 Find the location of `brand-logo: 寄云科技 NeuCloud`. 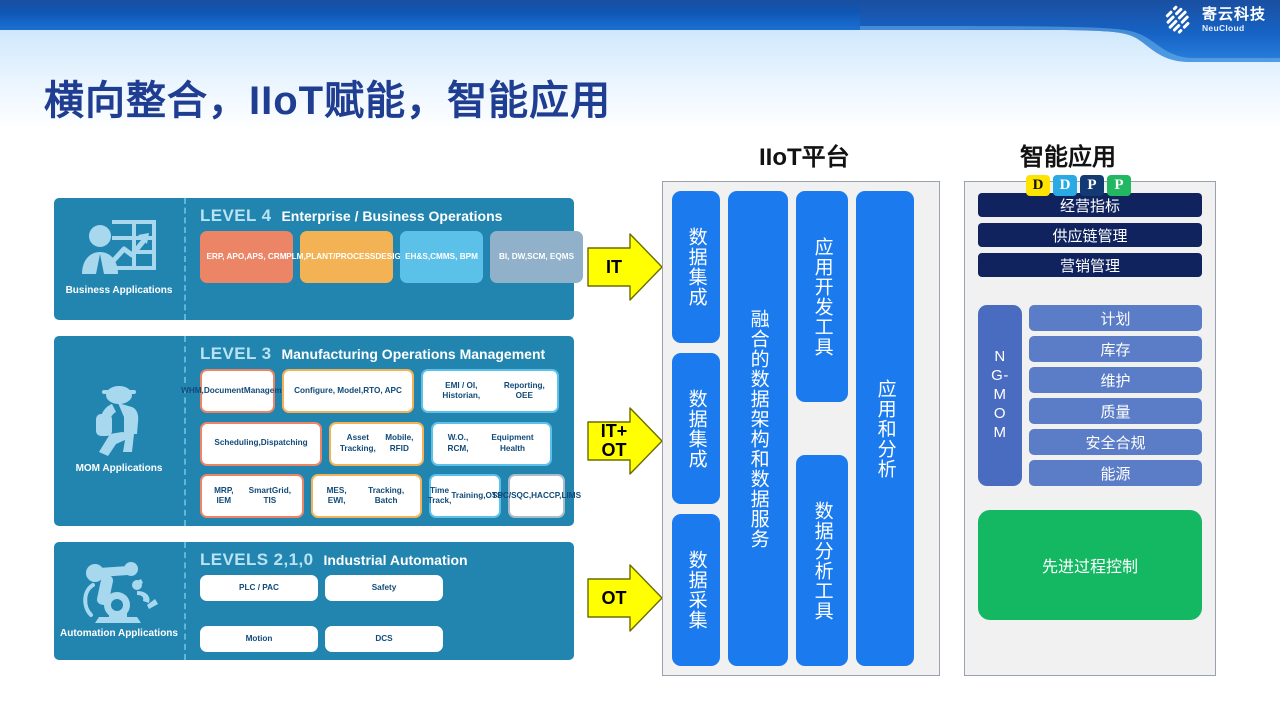

brand-logo: 寄云科技 NeuCloud is located at coordinates (1214, 20).